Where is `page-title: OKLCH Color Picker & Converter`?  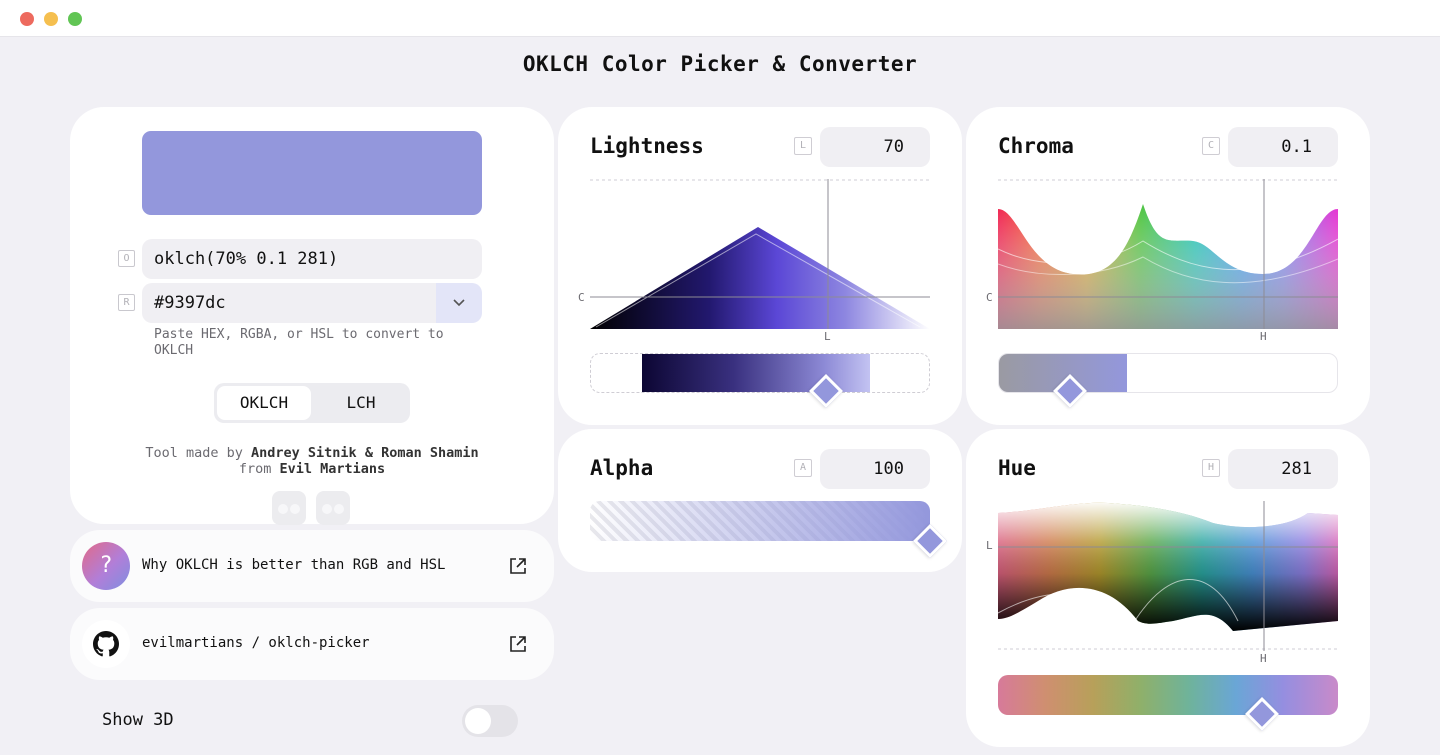 page-title: OKLCH Color Picker & Converter is located at coordinates (720, 64).